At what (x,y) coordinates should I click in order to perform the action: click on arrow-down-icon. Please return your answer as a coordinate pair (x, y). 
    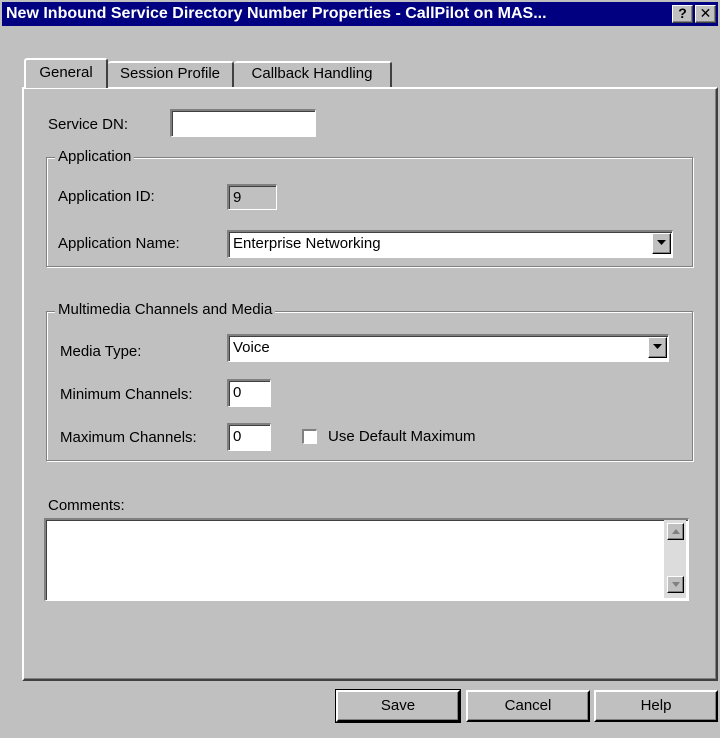
    Looking at the image, I should click on (675, 584).